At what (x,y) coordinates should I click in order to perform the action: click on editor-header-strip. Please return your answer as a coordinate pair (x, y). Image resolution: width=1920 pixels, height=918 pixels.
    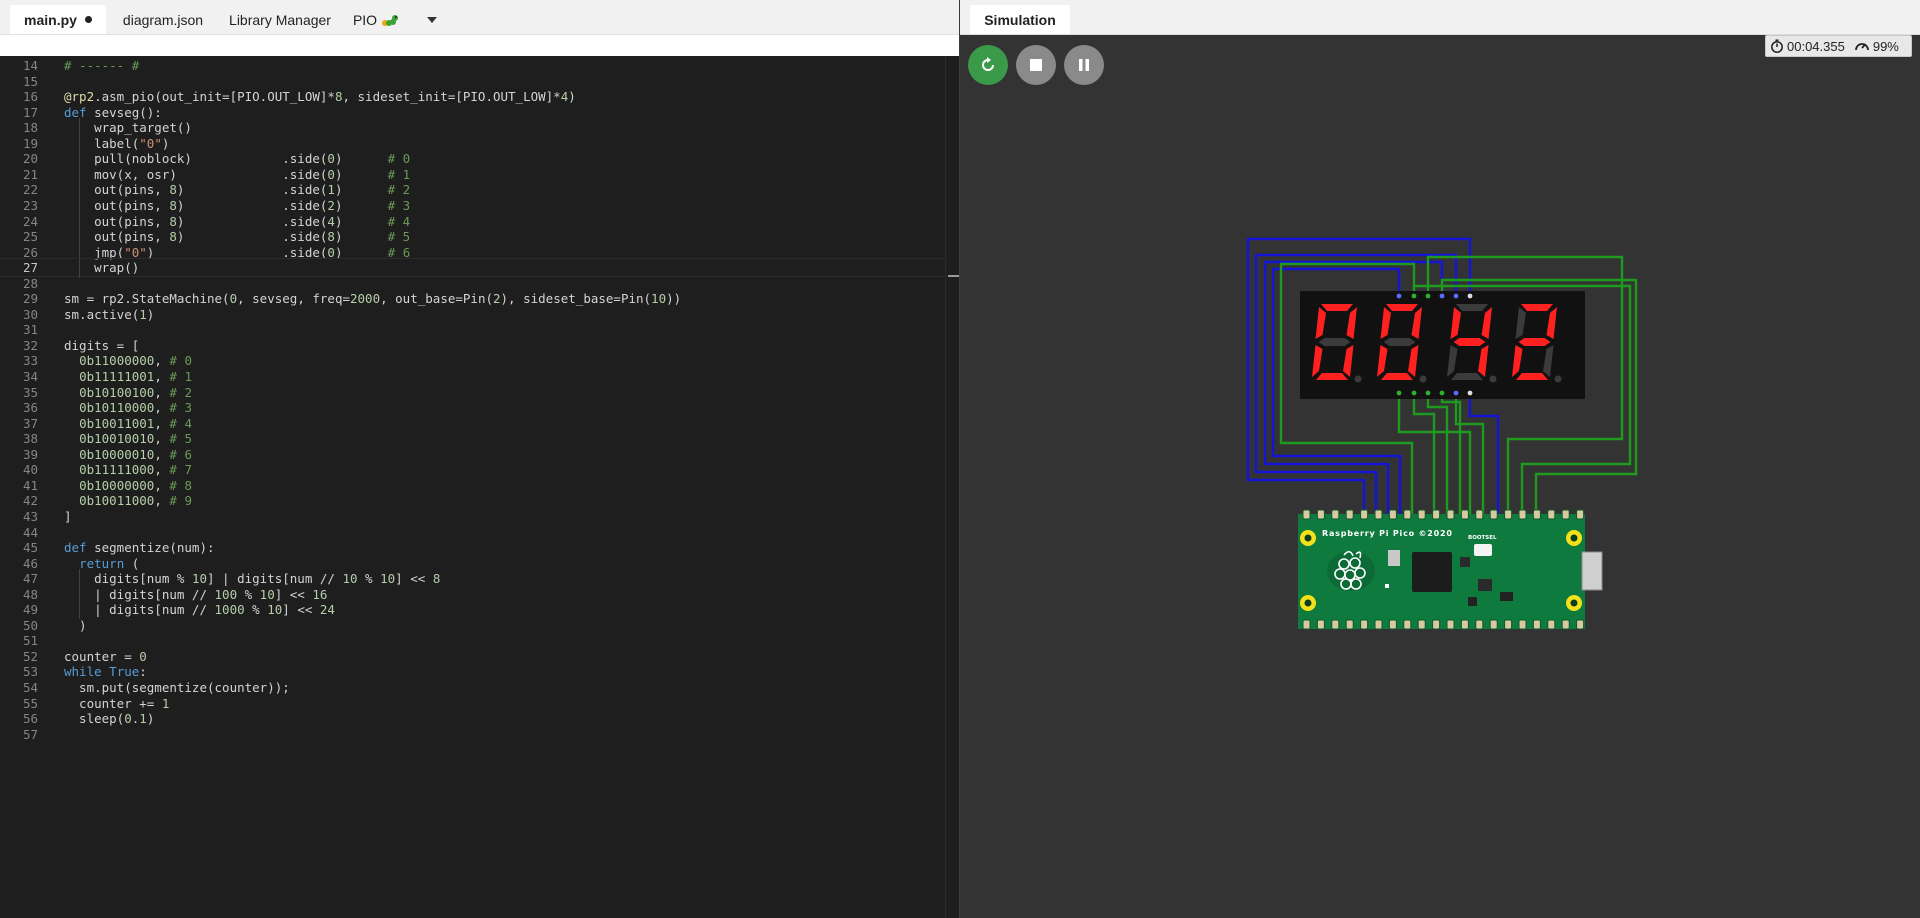
    Looking at the image, I should click on (479, 45).